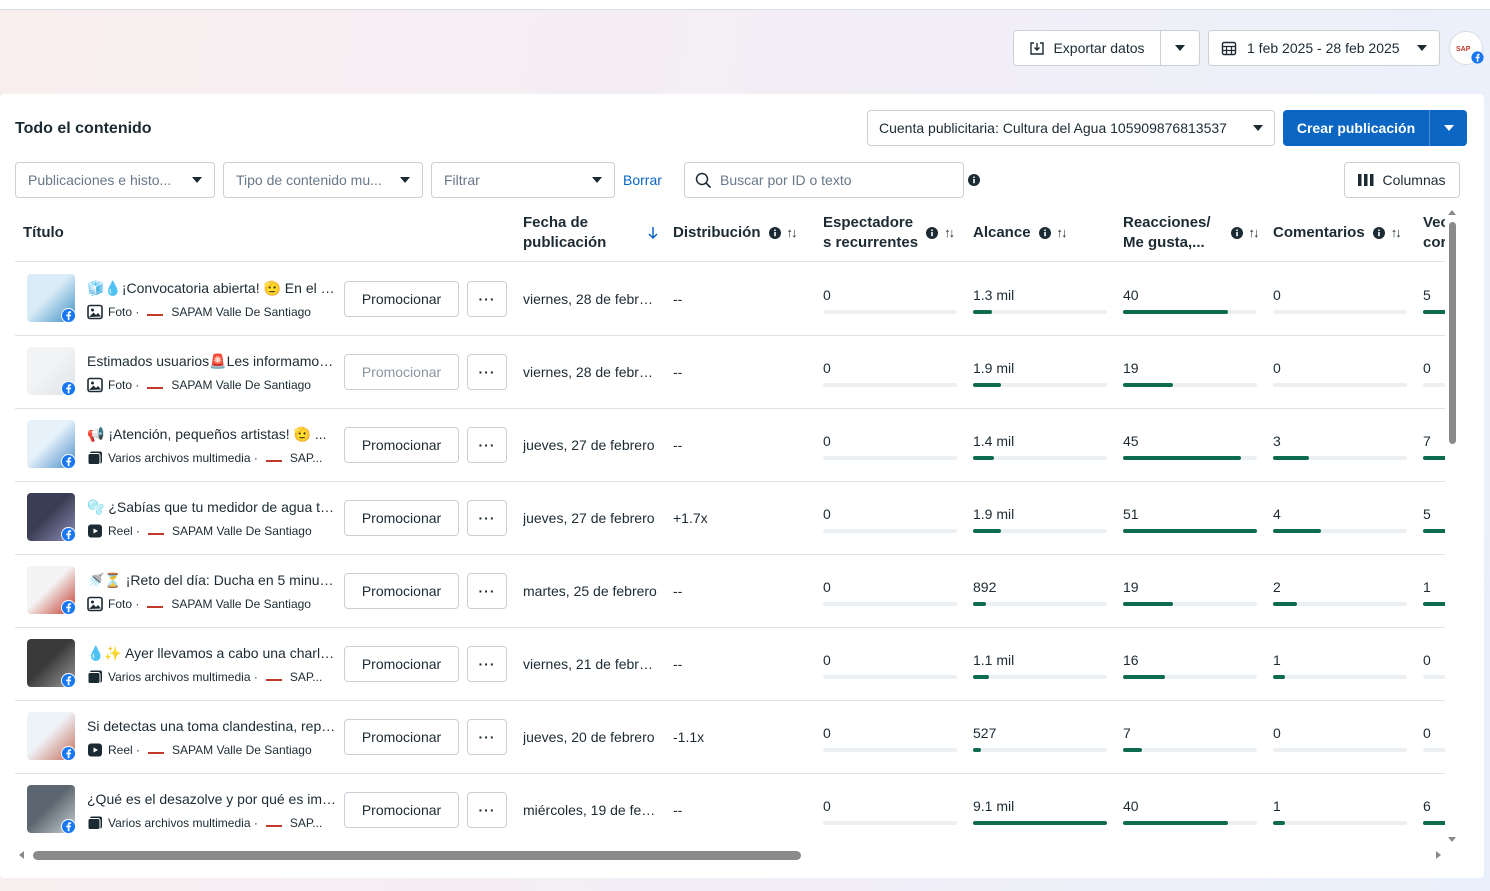  I want to click on metric-next: 1, so click(1434, 592).